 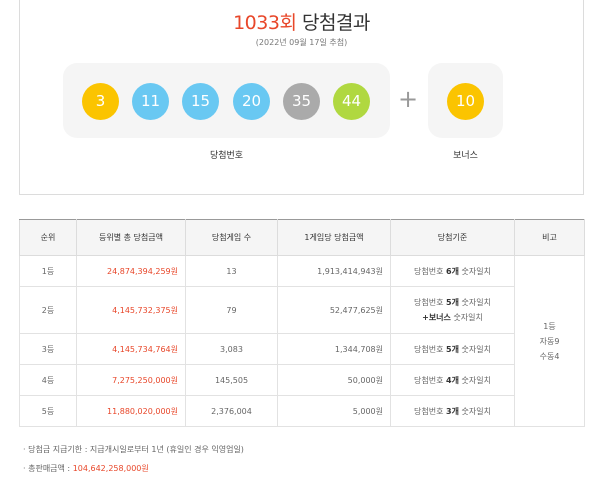 I want to click on criteria-cell: 당첨번호 5개 숫자일치 +보너스 숫자일치, so click(x=452, y=310).